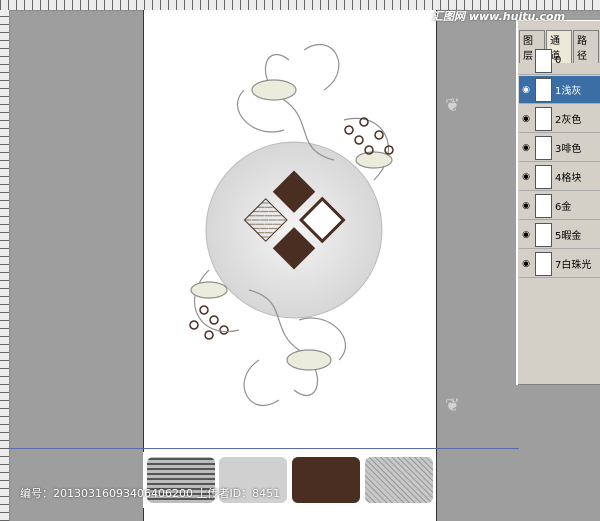 The image size is (600, 521). Describe the element at coordinates (573, 265) in the screenshot. I see `channel-name: 7白珠光` at that location.